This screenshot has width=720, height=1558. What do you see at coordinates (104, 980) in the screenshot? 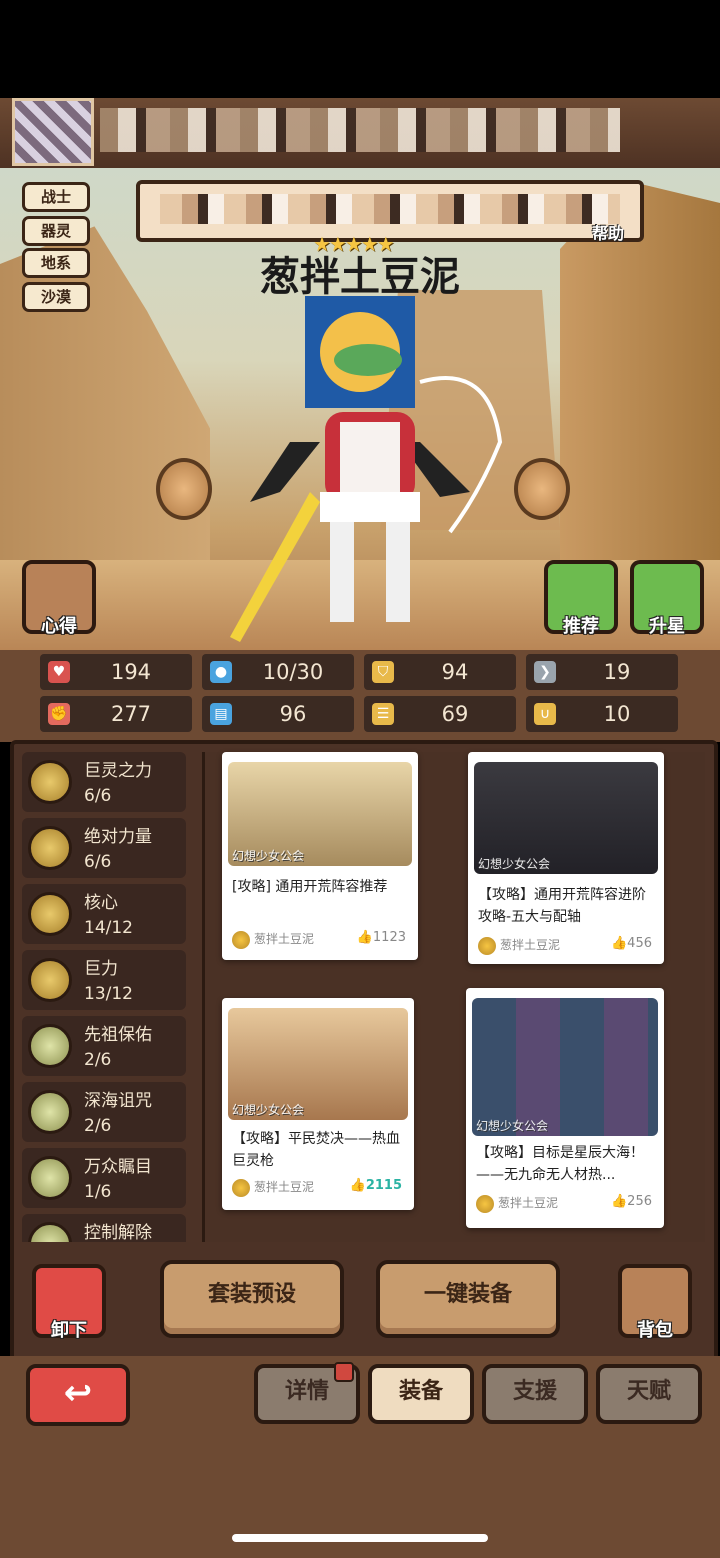
I see `set-bonus-item: 巨力 13/12` at bounding box center [104, 980].